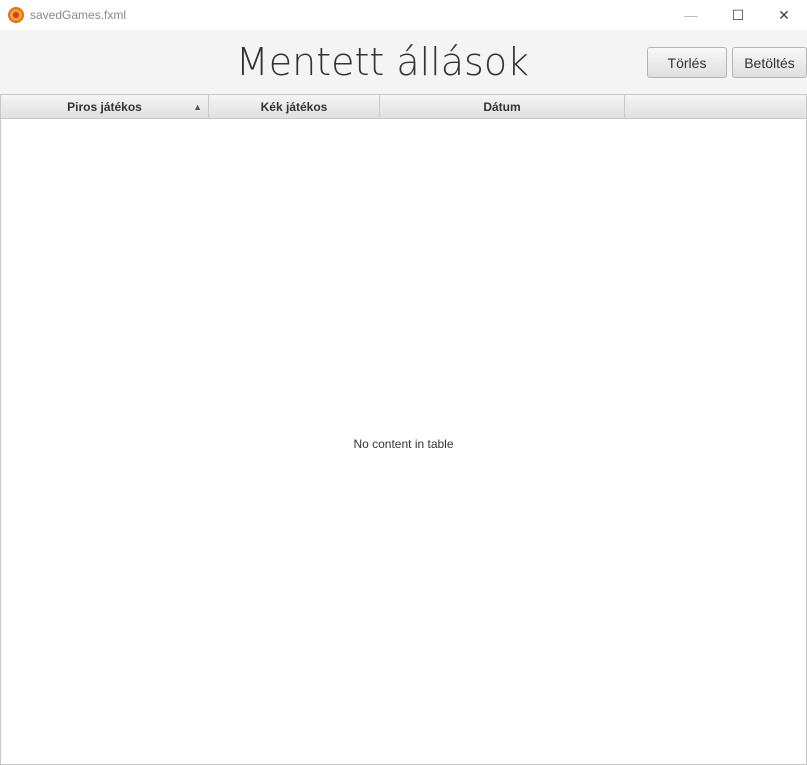 This screenshot has height=765, width=807. What do you see at coordinates (691, 15) in the screenshot?
I see `minimize-button: —` at bounding box center [691, 15].